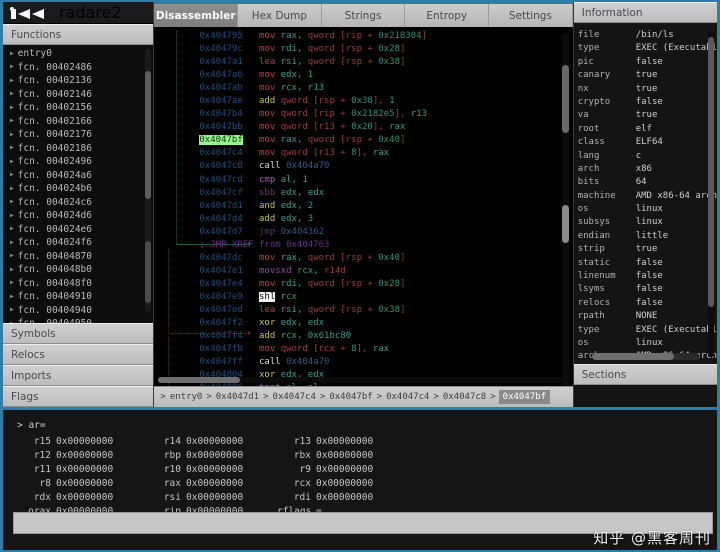 The height and width of the screenshot is (552, 720). Describe the element at coordinates (632, 356) in the screenshot. I see `information-hscroll-thumb` at that location.